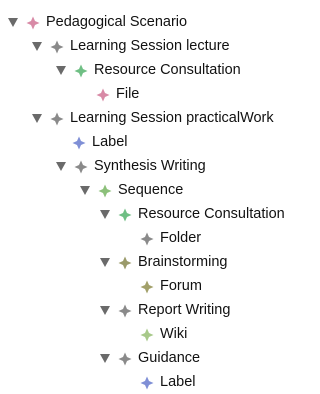 The image size is (320, 394). I want to click on tree-node-label: Guidance, so click(169, 358).